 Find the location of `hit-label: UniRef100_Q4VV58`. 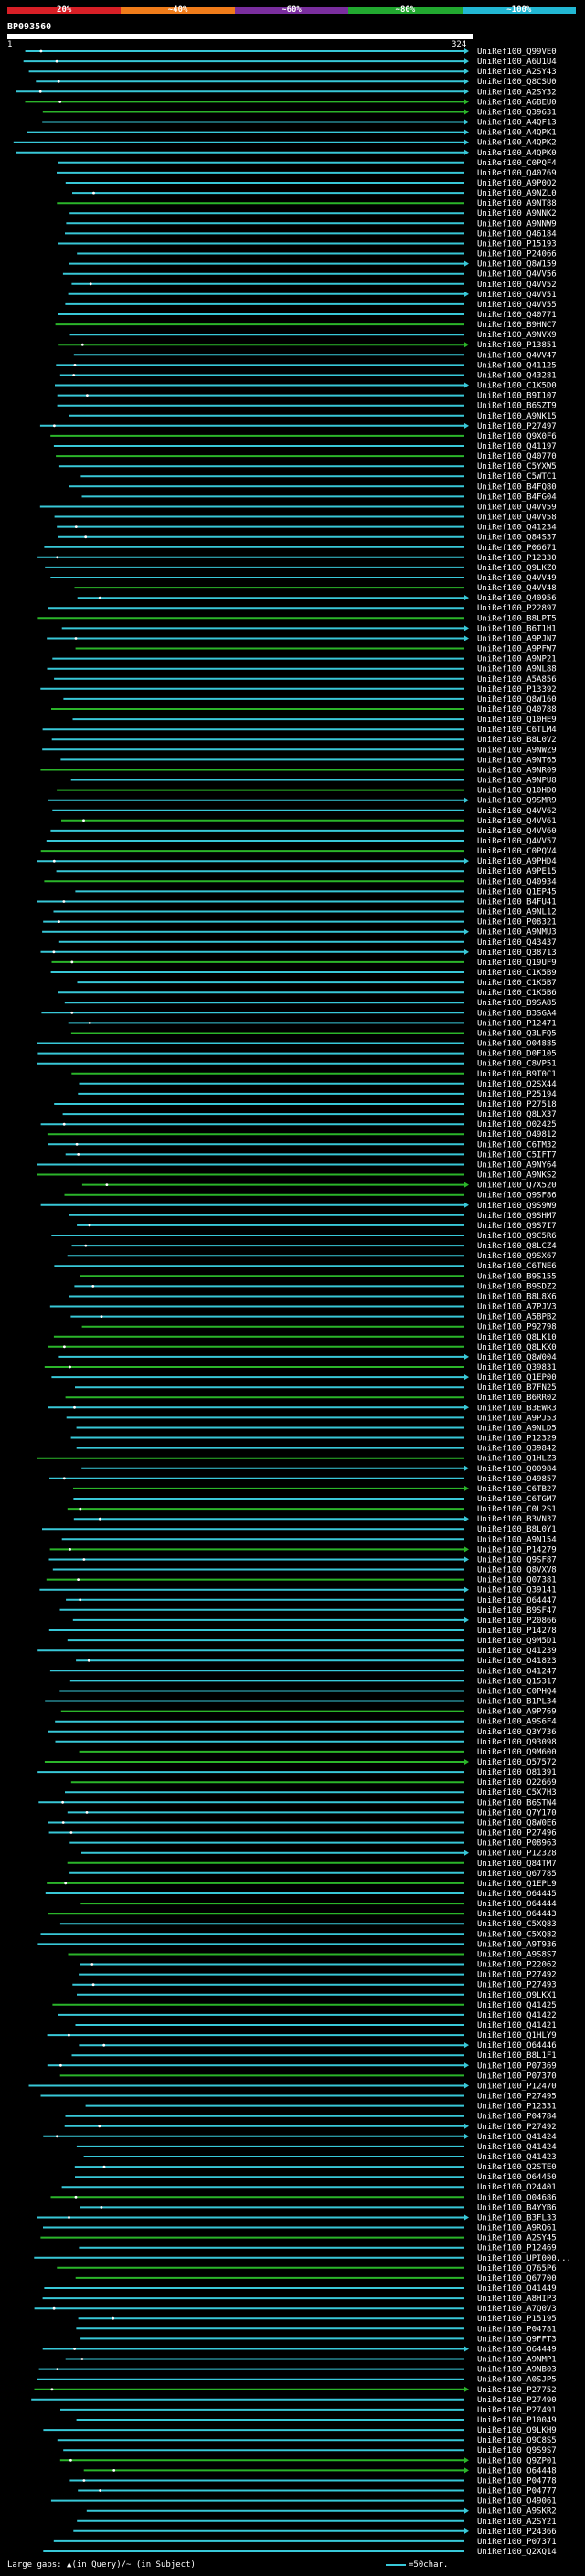

hit-label: UniRef100_Q4VV58 is located at coordinates (517, 518).